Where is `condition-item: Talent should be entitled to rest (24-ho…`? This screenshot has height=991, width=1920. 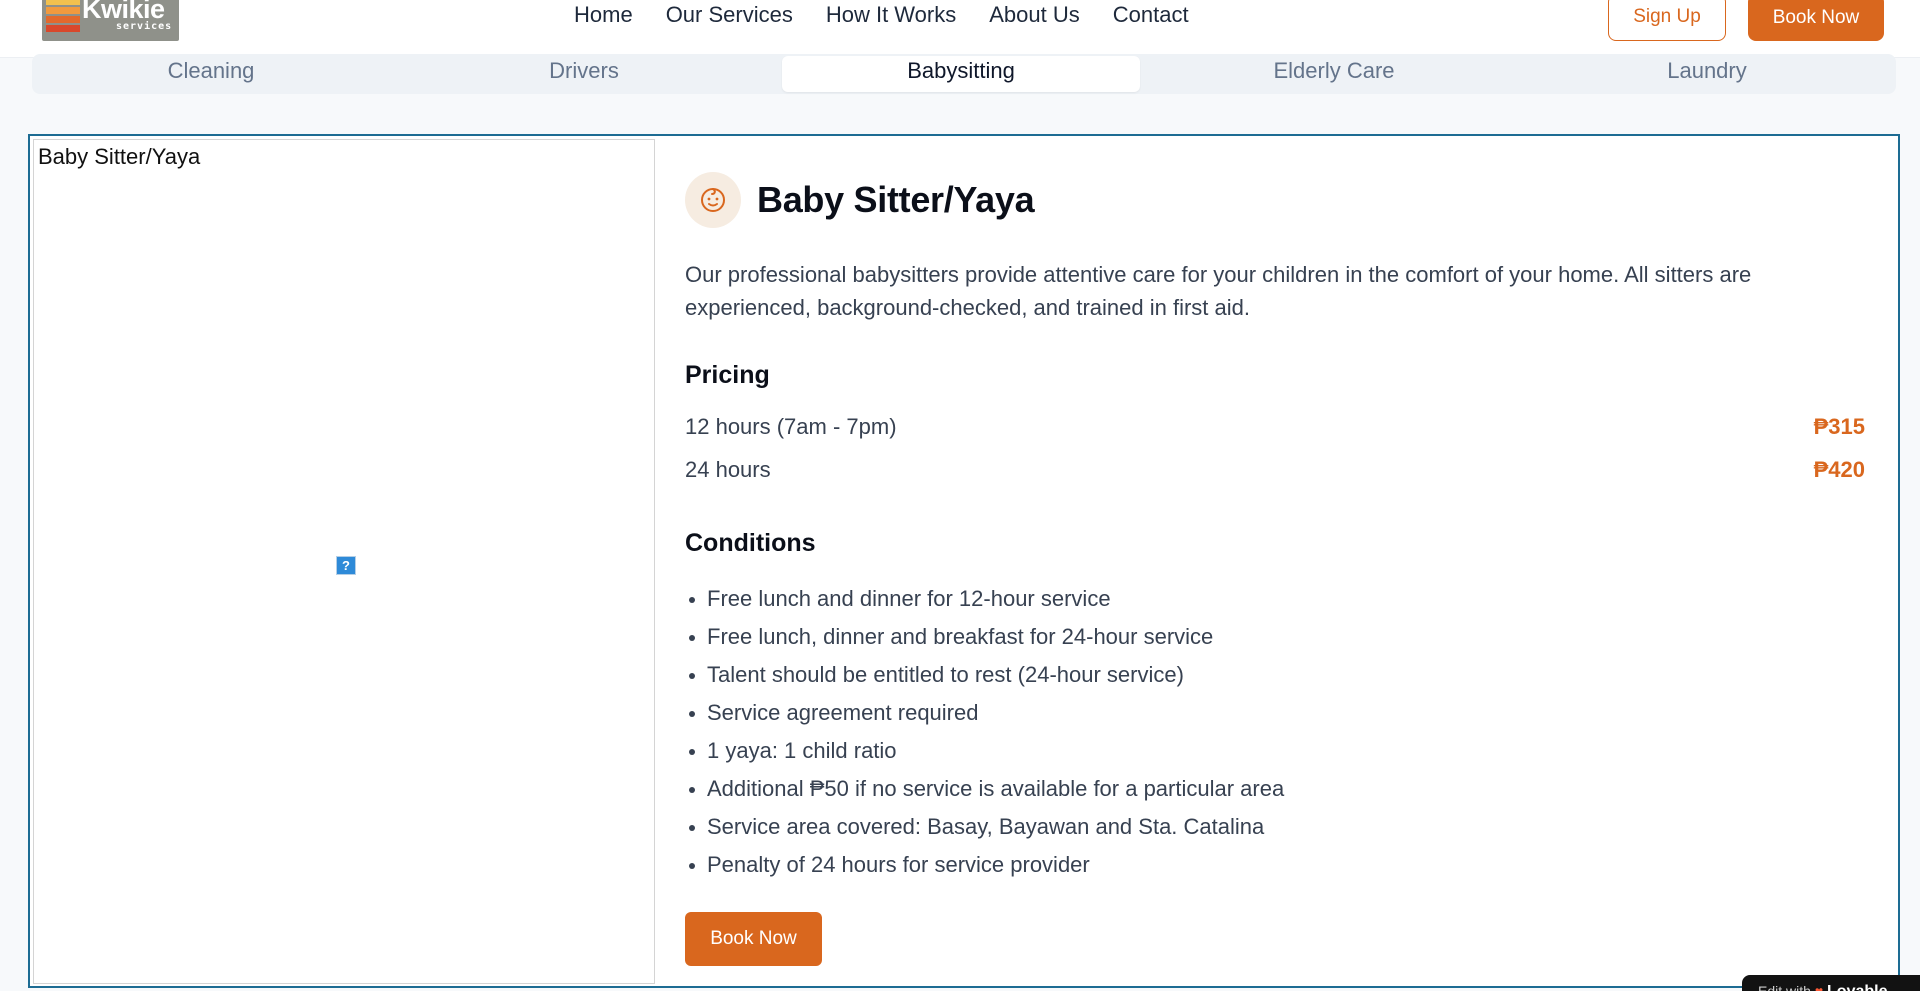 condition-item: Talent should be entitled to rest (24-ho… is located at coordinates (1275, 675).